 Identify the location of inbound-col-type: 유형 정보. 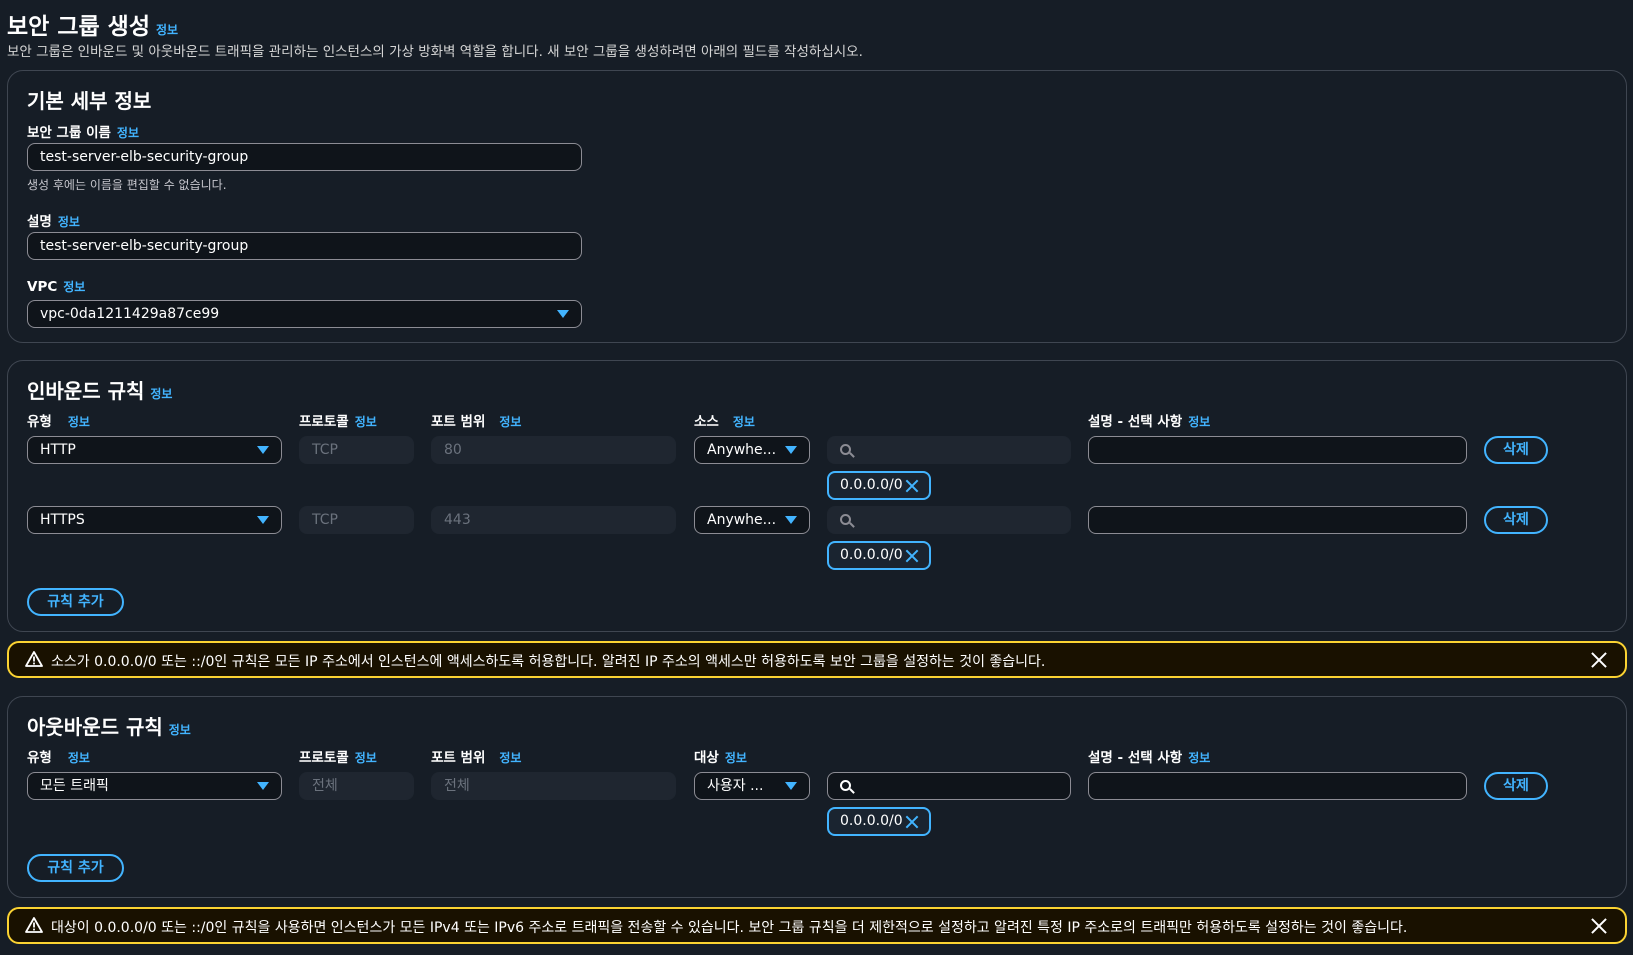
(58, 422).